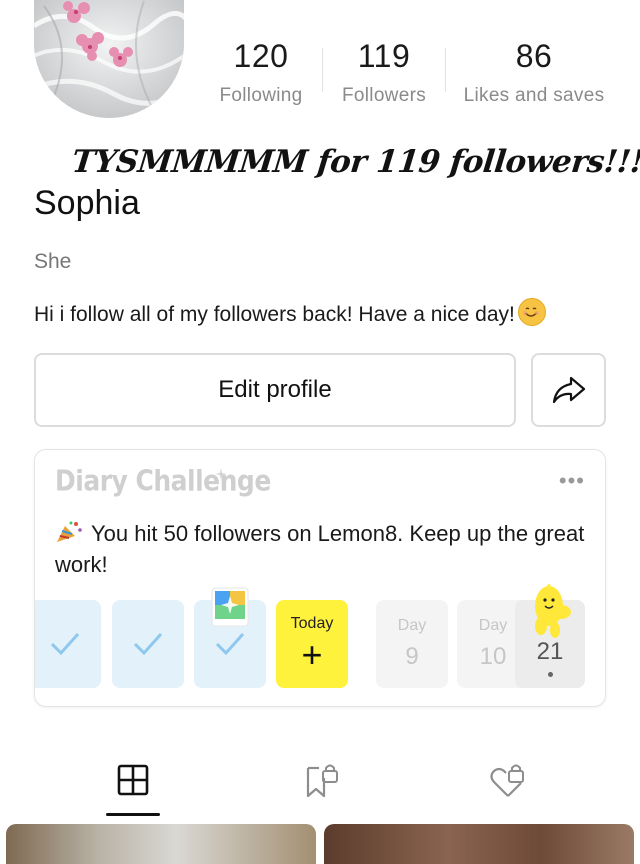  I want to click on following-count: 120, so click(261, 56).